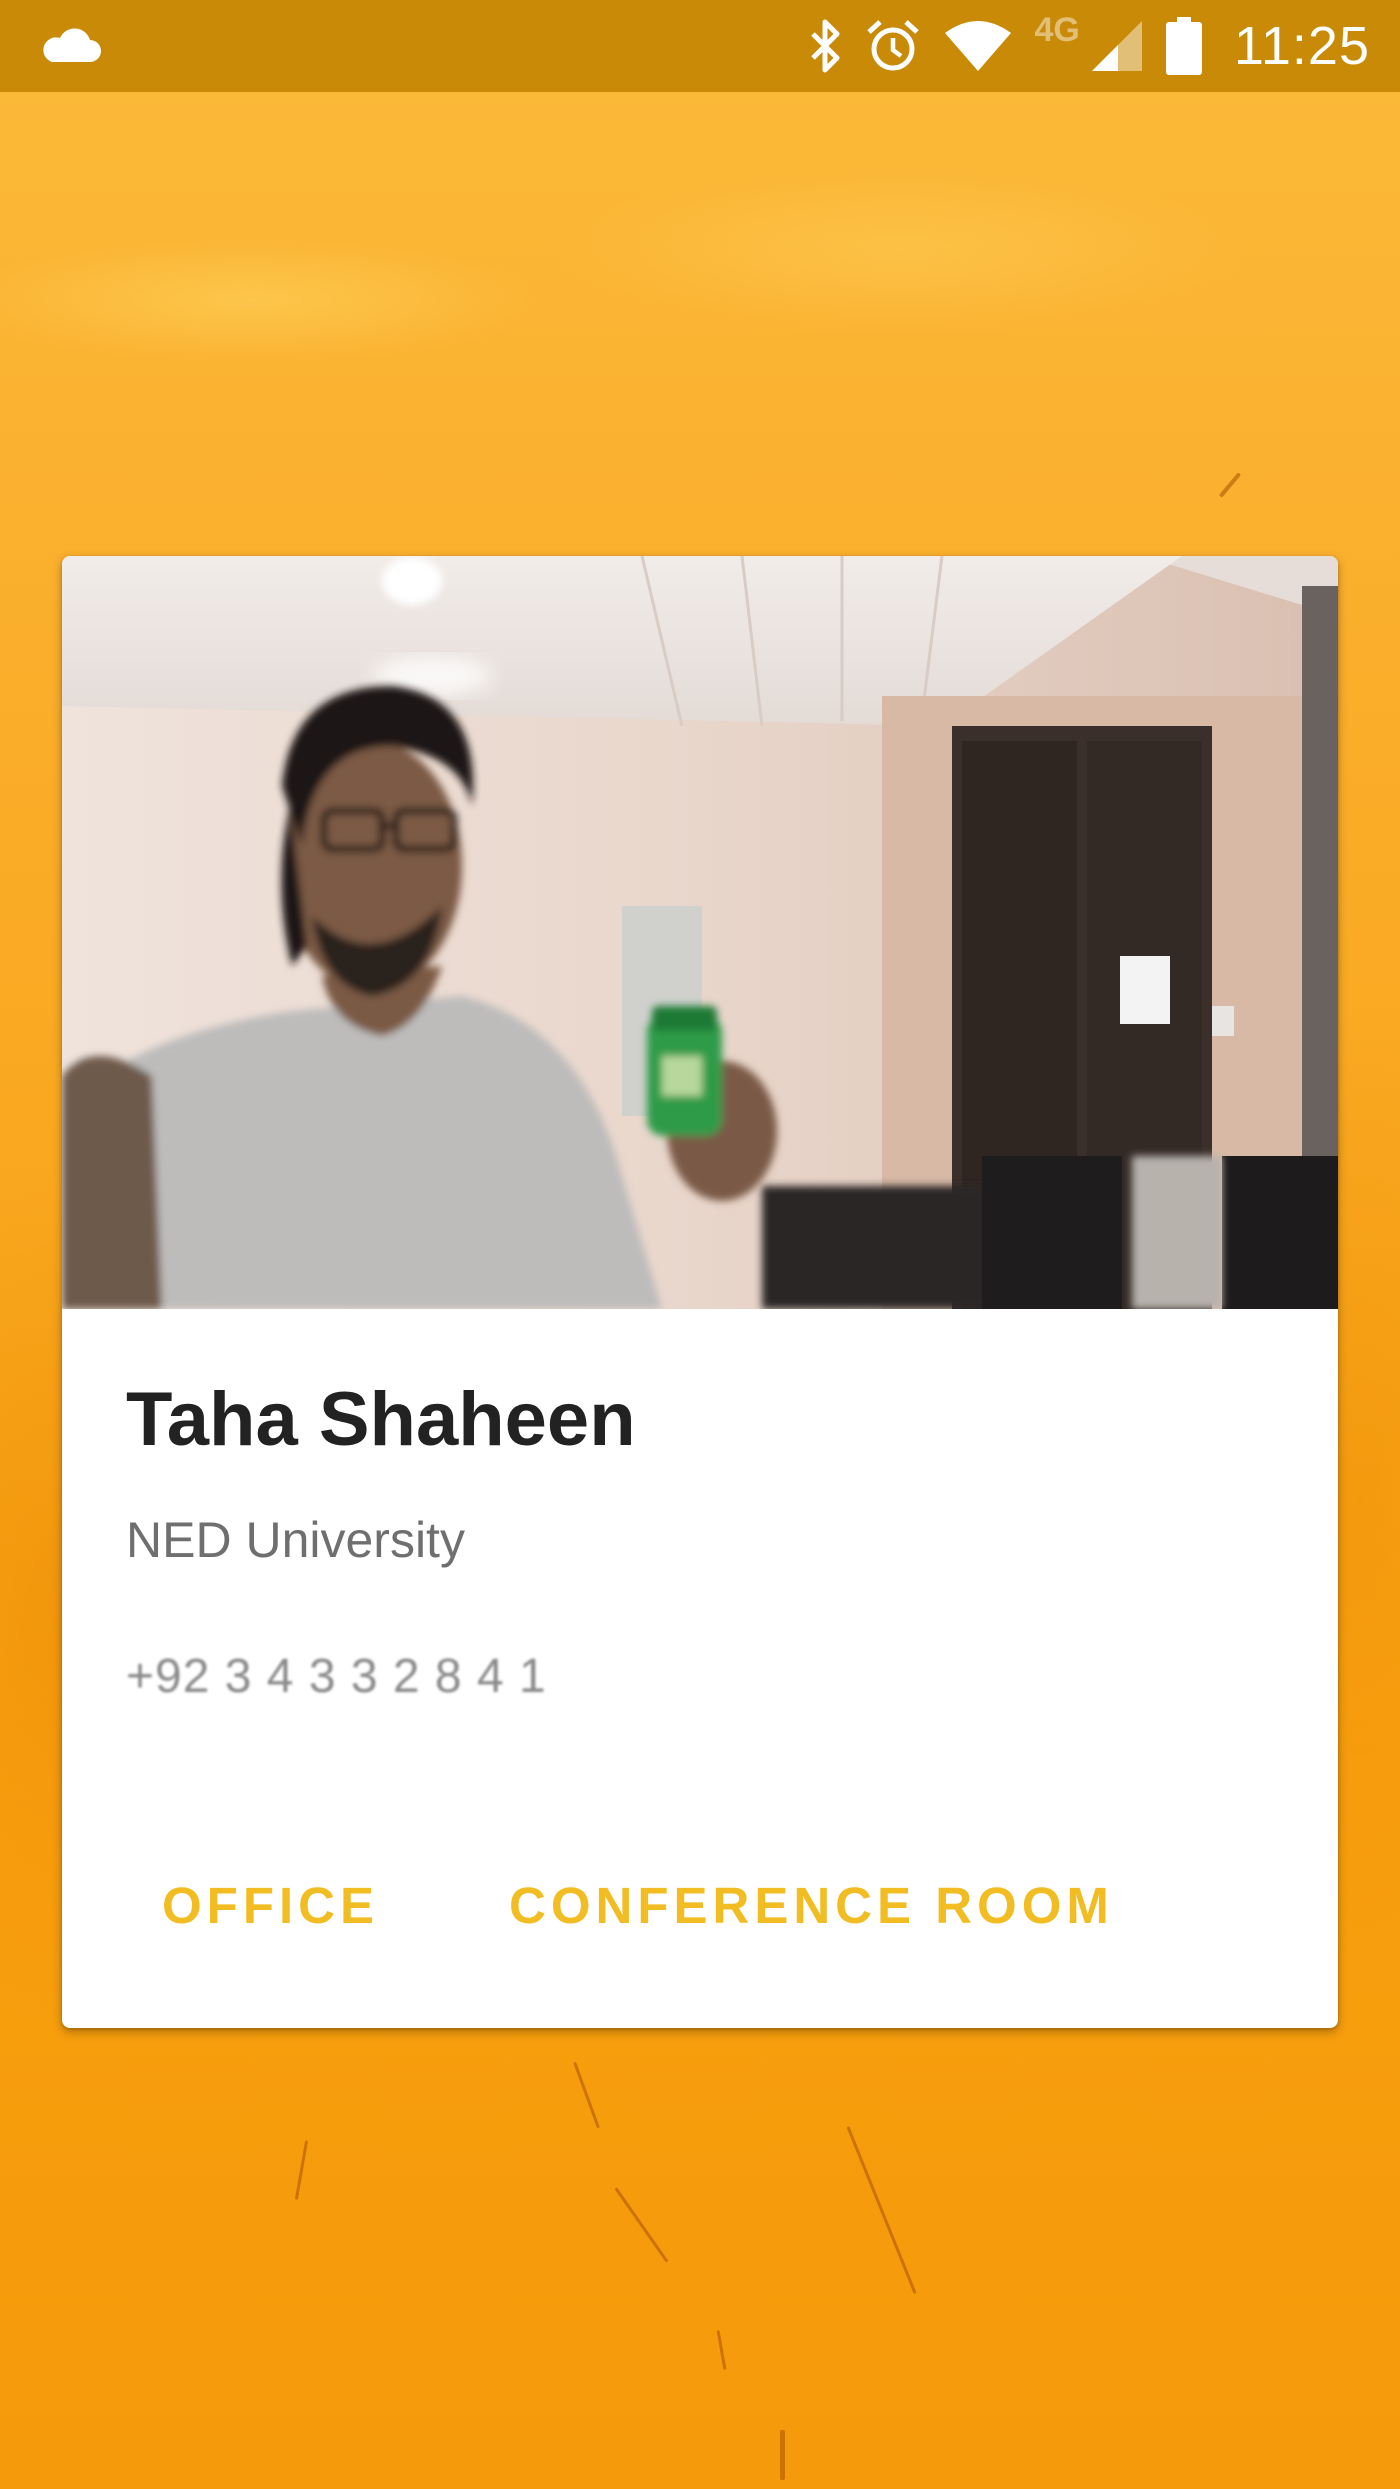  Describe the element at coordinates (826, 46) in the screenshot. I see `bluetooth-icon` at that location.